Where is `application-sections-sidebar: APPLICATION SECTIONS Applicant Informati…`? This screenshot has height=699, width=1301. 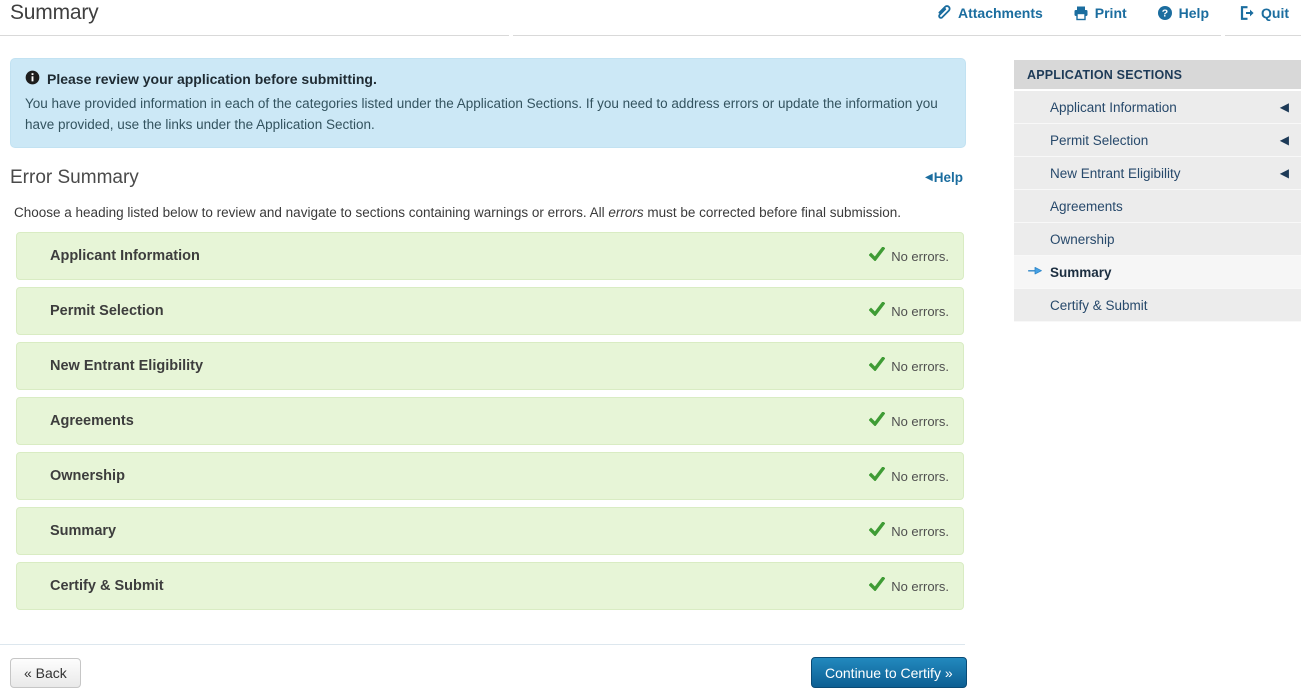
application-sections-sidebar: APPLICATION SECTIONS Applicant Informati… is located at coordinates (1157, 191).